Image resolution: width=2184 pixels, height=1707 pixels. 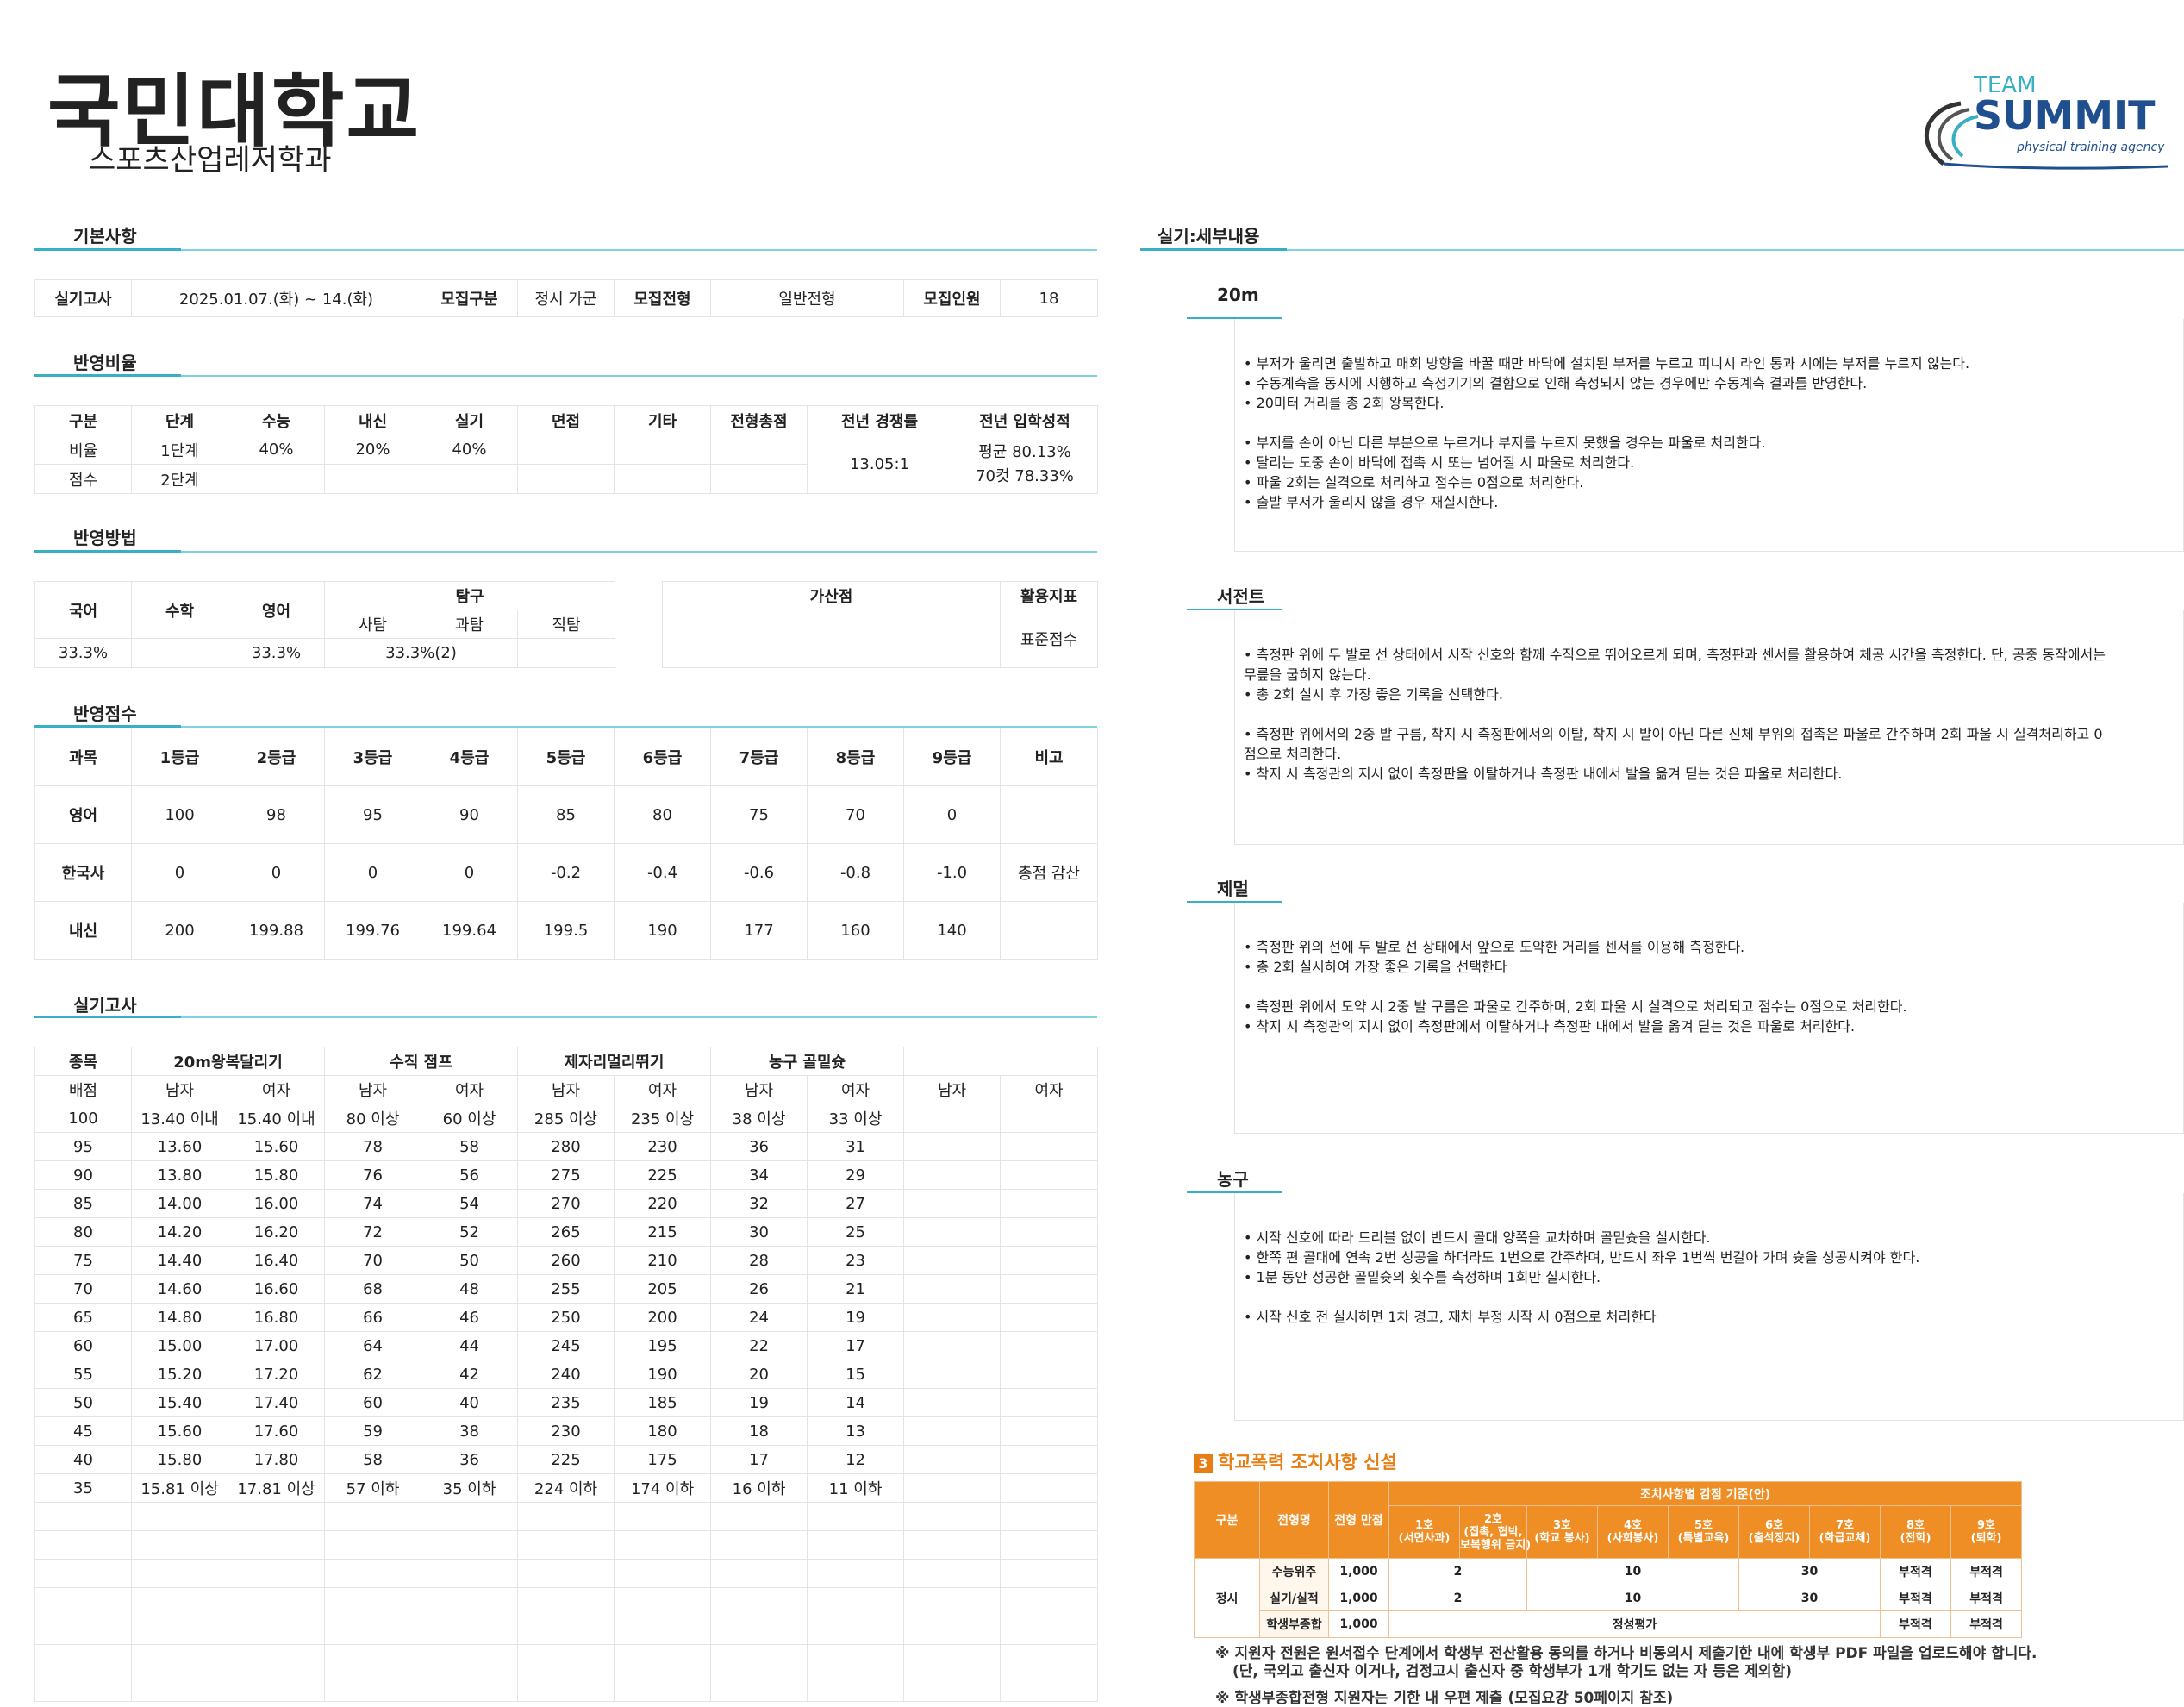 I want to click on practical-cell: 15.60, so click(x=180, y=1431).